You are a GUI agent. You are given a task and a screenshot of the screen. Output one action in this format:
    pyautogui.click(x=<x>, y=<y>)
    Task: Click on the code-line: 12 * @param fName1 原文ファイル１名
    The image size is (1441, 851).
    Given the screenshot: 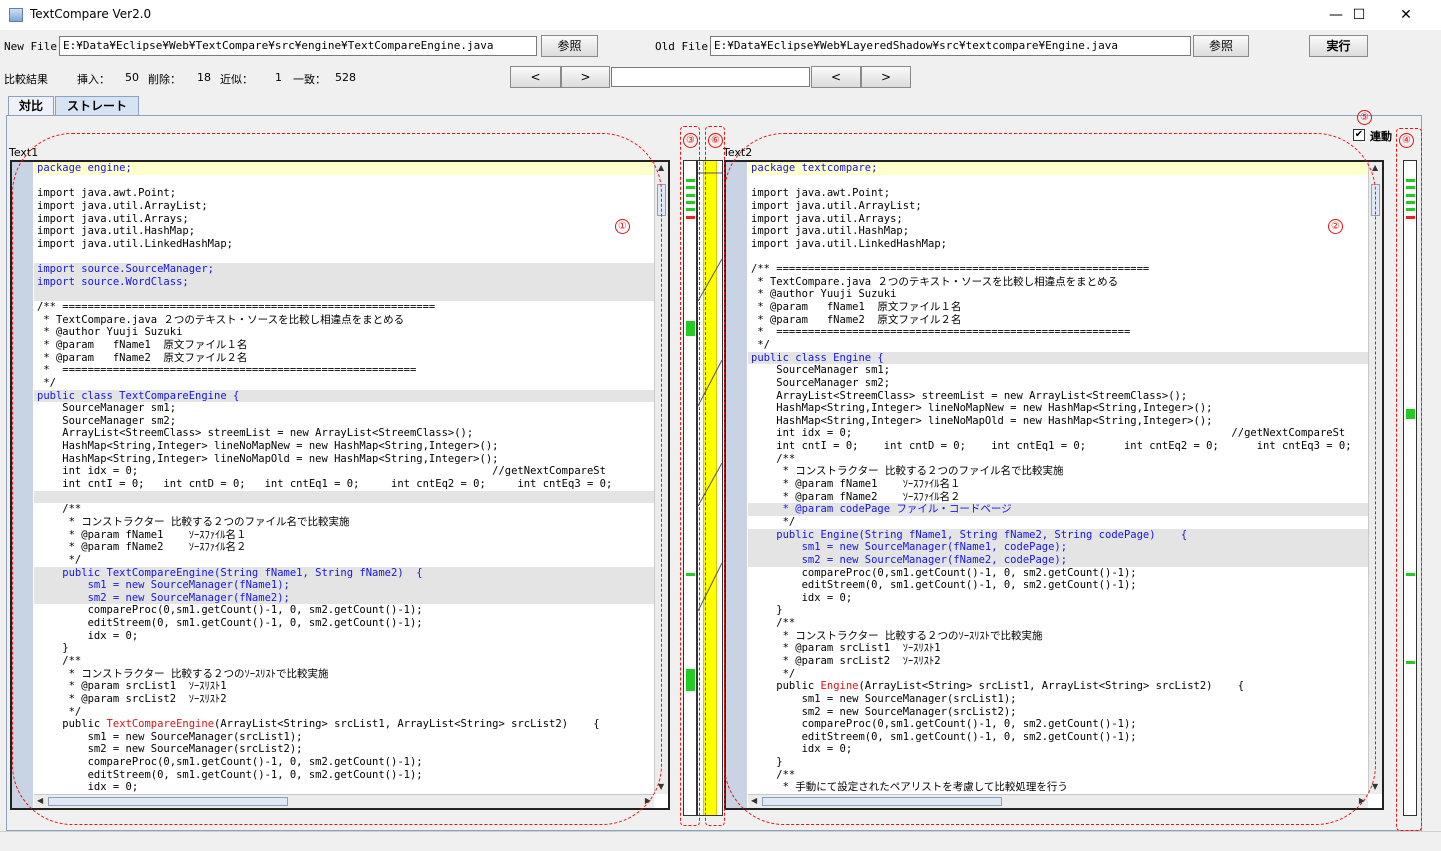 What is the action you would take?
    pyautogui.click(x=1058, y=307)
    